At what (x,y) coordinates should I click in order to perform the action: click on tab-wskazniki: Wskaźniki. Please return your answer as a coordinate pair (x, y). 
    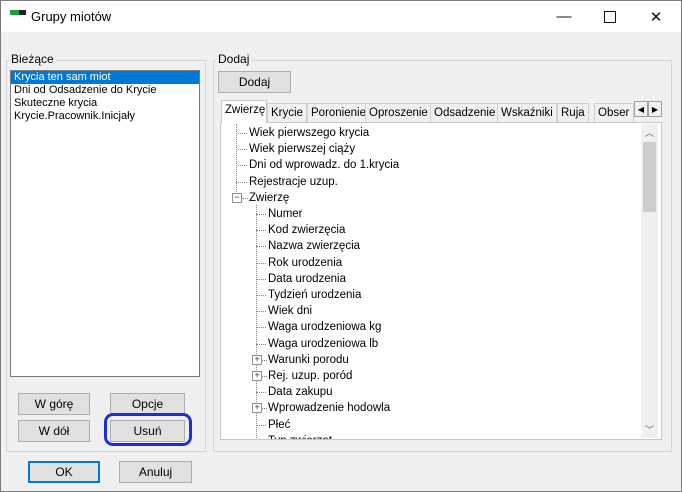
    Looking at the image, I should click on (527, 112).